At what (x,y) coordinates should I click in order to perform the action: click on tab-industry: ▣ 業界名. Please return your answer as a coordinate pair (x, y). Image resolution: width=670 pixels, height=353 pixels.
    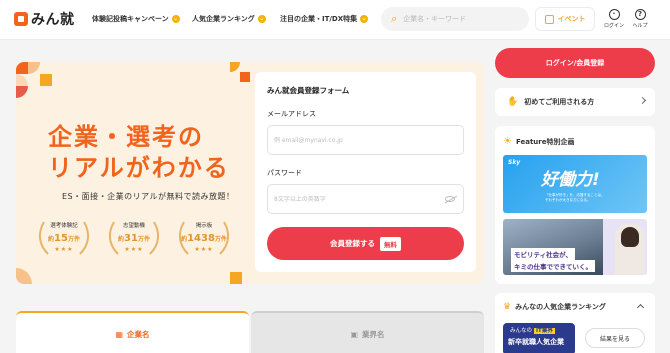
    Looking at the image, I should click on (367, 332).